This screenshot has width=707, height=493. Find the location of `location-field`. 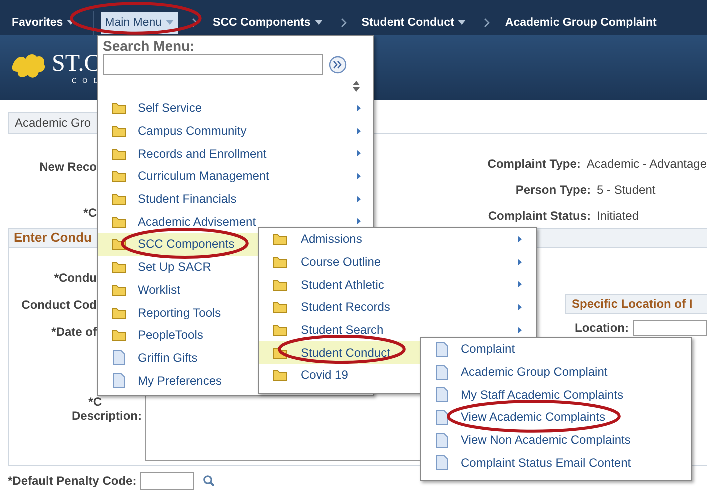

location-field is located at coordinates (670, 328).